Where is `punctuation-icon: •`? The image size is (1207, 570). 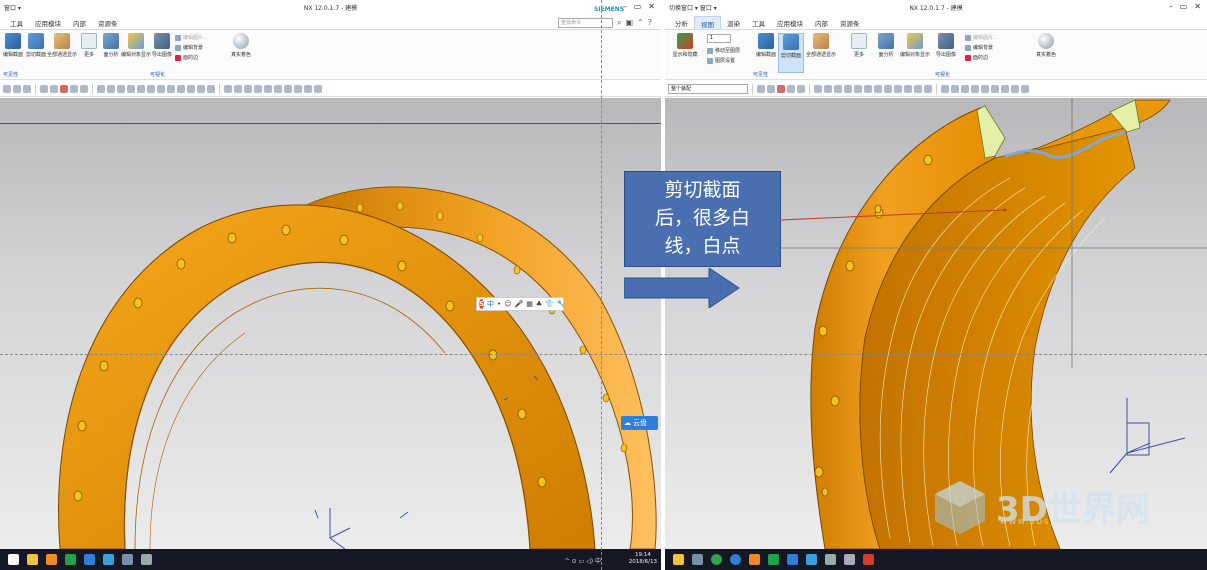
punctuation-icon: • is located at coordinates (499, 304).